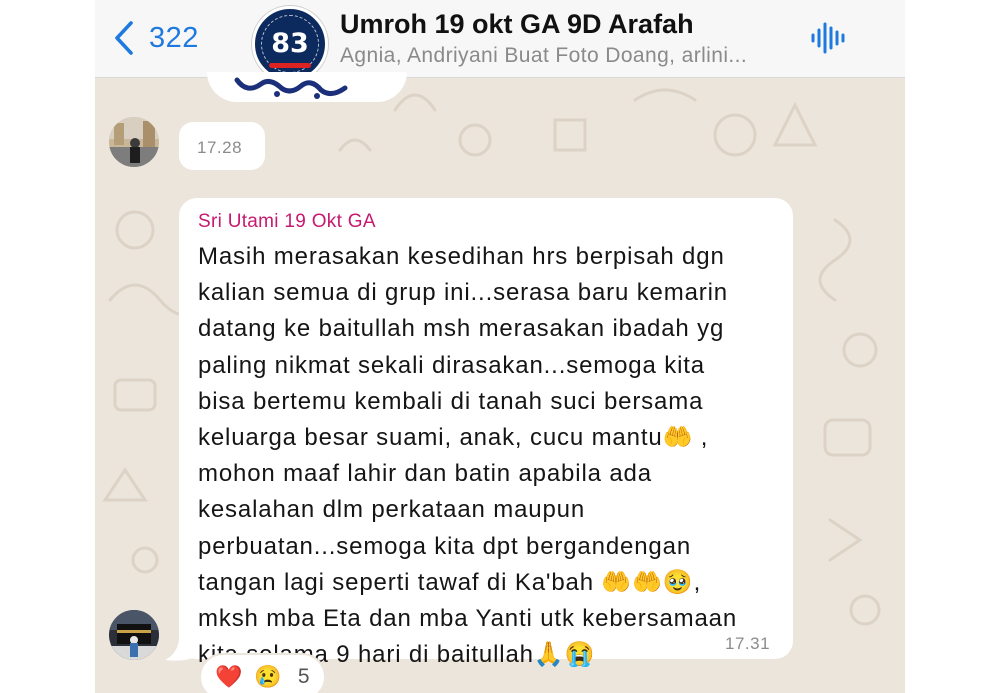 Image resolution: width=1000 pixels, height=693 pixels. What do you see at coordinates (291, 88) in the screenshot?
I see `sticker-calligraphy` at bounding box center [291, 88].